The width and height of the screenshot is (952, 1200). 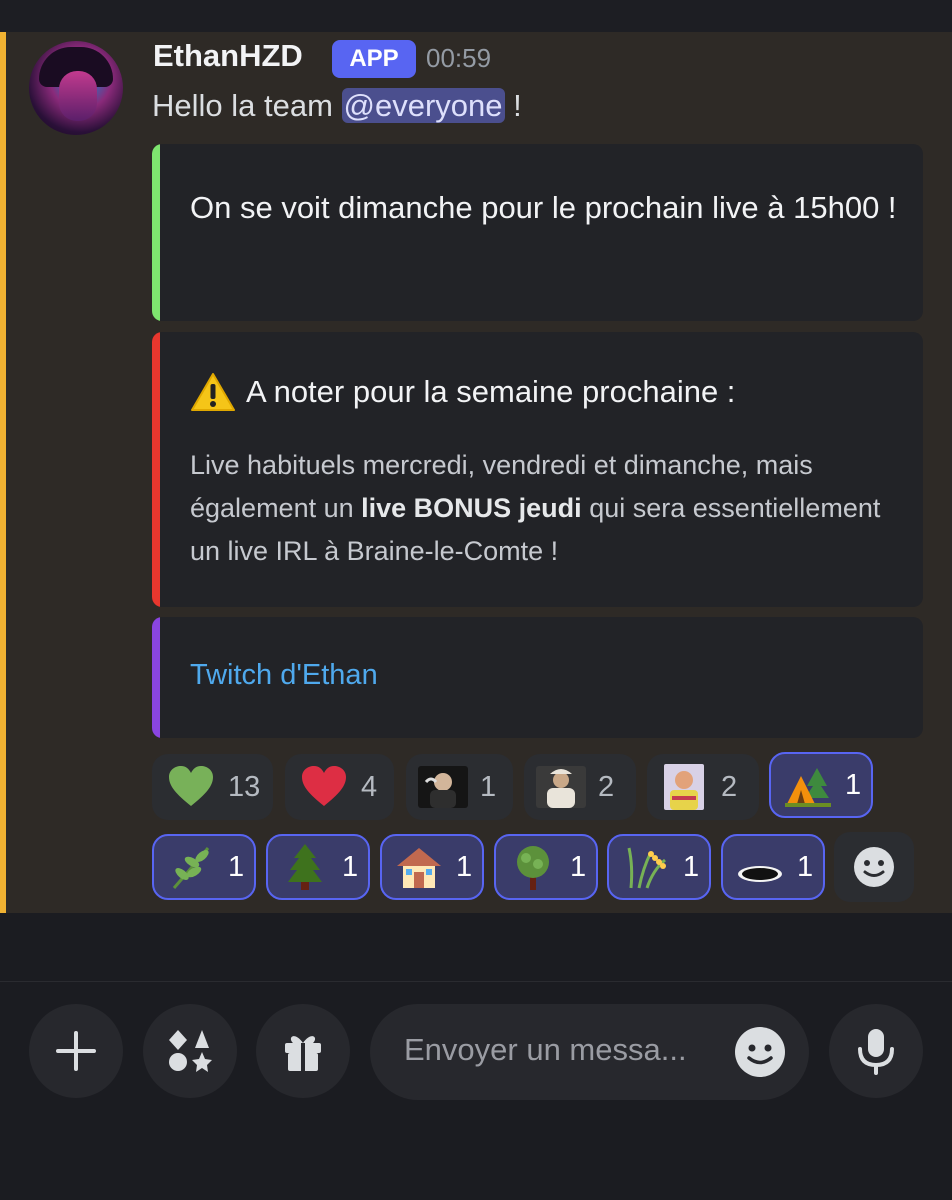 I want to click on evergreen-tree-icon, so click(x=305, y=867).